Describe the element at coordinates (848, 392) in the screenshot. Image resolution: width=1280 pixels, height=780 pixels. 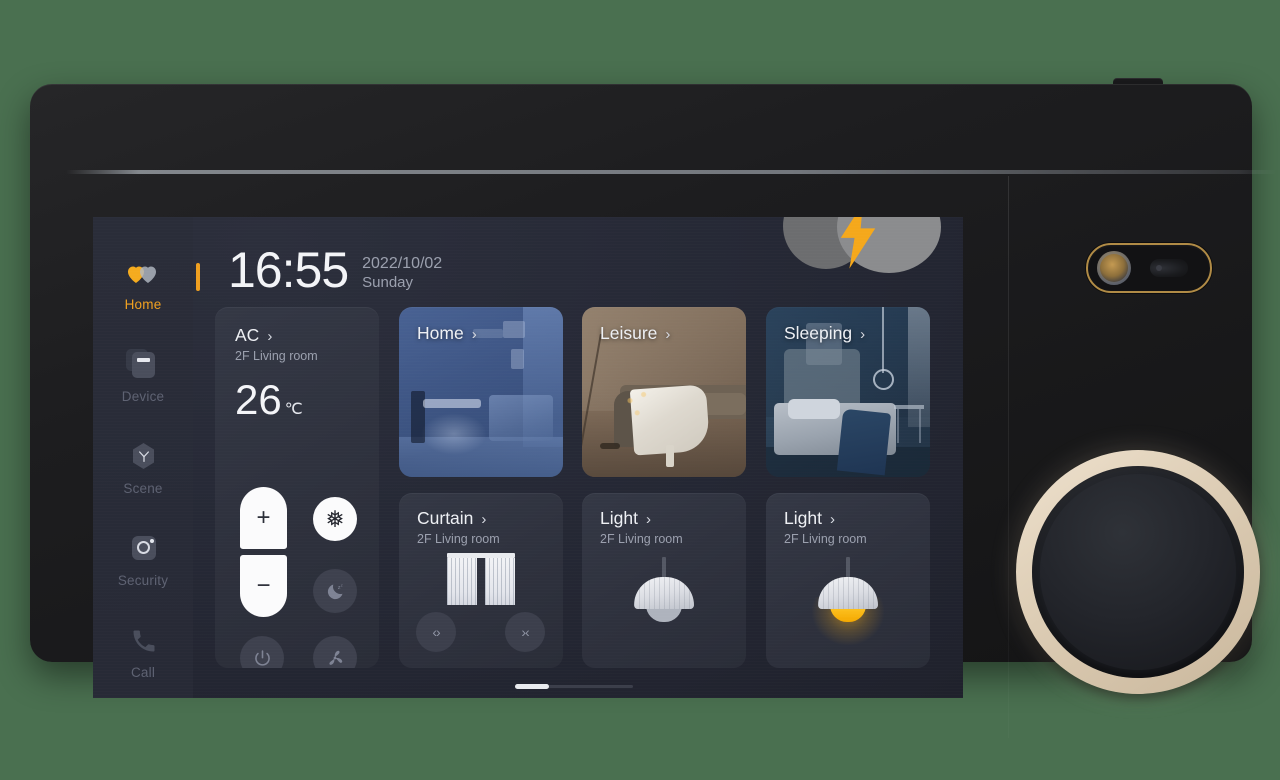
I see `scene-card-sleeping: Sleeping ›` at that location.